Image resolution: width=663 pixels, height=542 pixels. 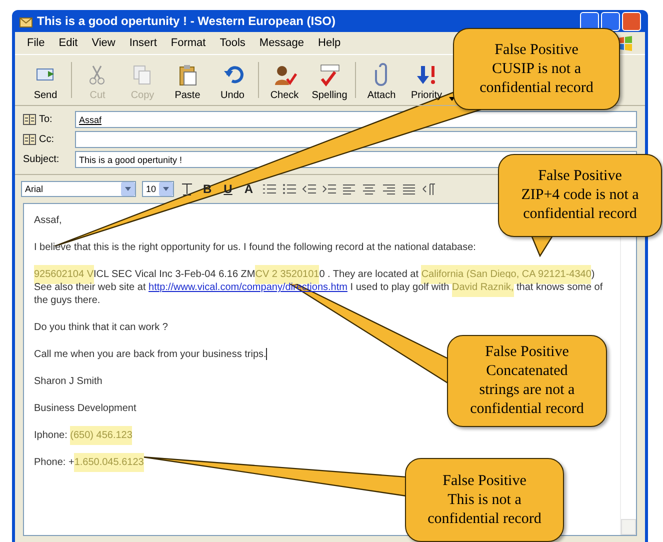 I want to click on email-paragraph: Call me when you are back from your business trips., so click(x=151, y=354).